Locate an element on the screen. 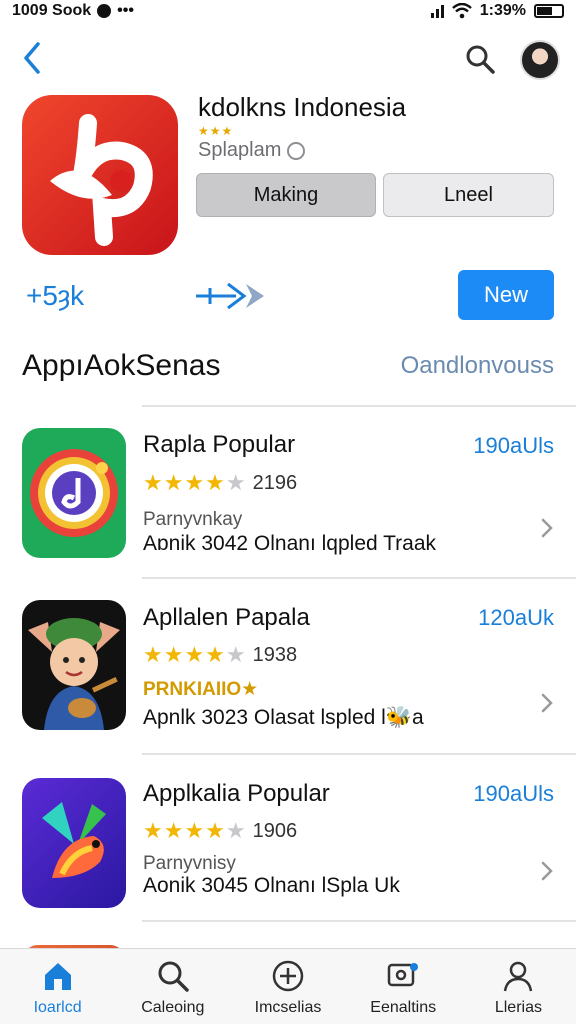 The image size is (576, 1024). tab-updates: Eenaltins is located at coordinates (403, 986).